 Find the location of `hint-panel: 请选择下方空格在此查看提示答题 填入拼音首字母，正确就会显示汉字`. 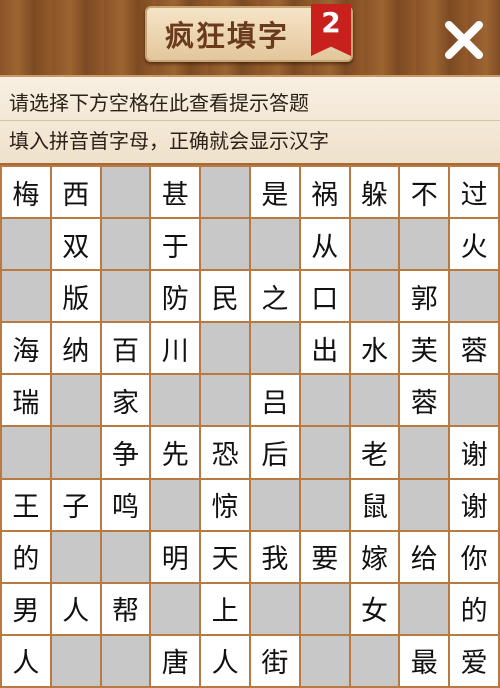

hint-panel: 请选择下方空格在此查看提示答题 填入拼音首字母，正确就会显示汉字 is located at coordinates (250, 120).